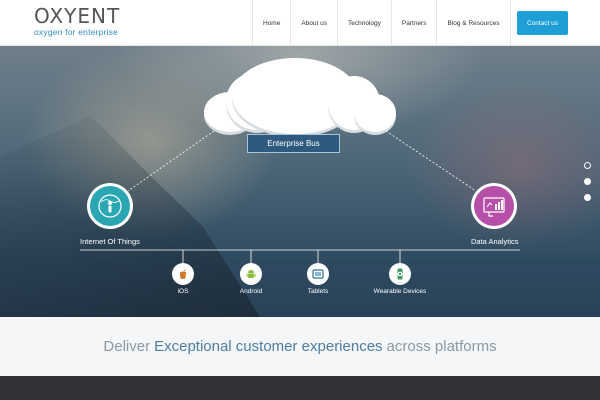 Image resolution: width=600 pixels, height=400 pixels. What do you see at coordinates (127, 346) in the screenshot?
I see `tagline-pre: Deliver` at bounding box center [127, 346].